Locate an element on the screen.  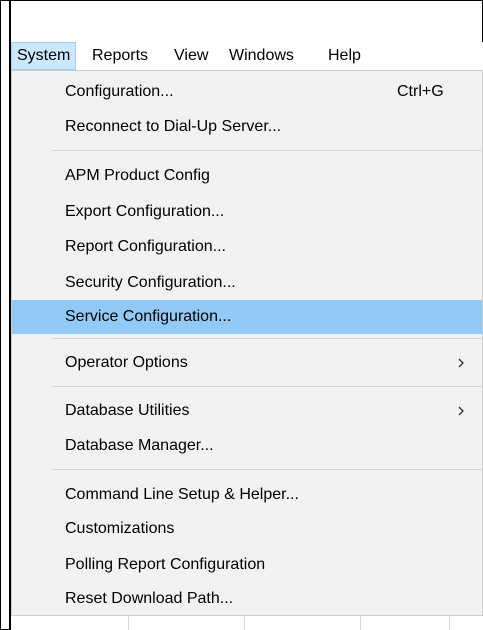
menu-item-label: Polling Report Configuration is located at coordinates (165, 564).